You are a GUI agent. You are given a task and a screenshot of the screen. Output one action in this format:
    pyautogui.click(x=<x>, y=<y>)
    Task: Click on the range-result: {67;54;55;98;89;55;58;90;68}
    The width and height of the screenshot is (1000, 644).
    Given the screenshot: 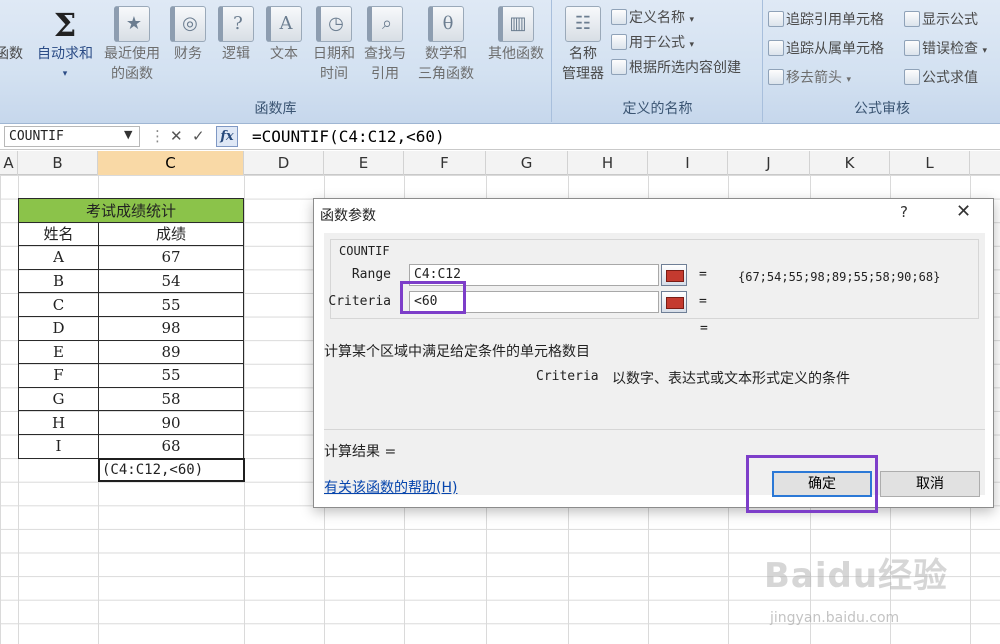 What is the action you would take?
    pyautogui.click(x=839, y=277)
    